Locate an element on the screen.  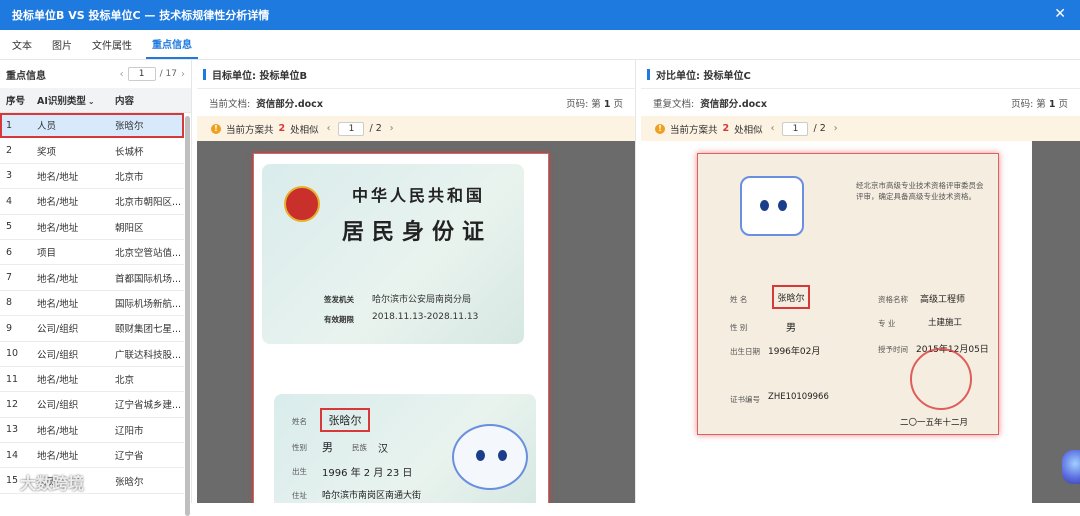
tab-text: 文本 is located at coordinates (22, 44).